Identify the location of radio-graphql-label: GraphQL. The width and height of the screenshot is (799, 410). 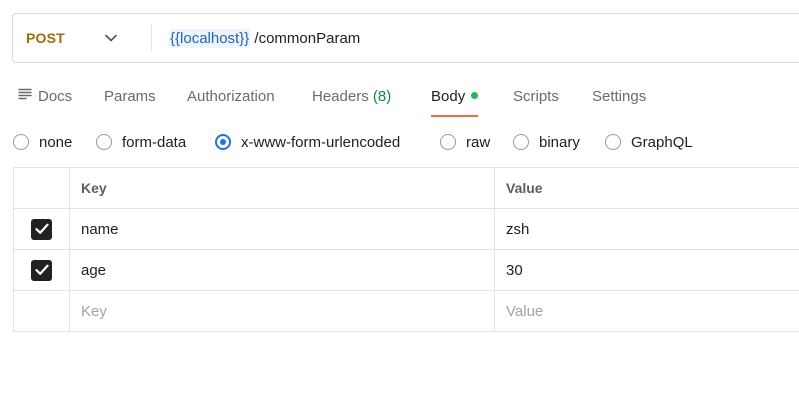
(662, 142).